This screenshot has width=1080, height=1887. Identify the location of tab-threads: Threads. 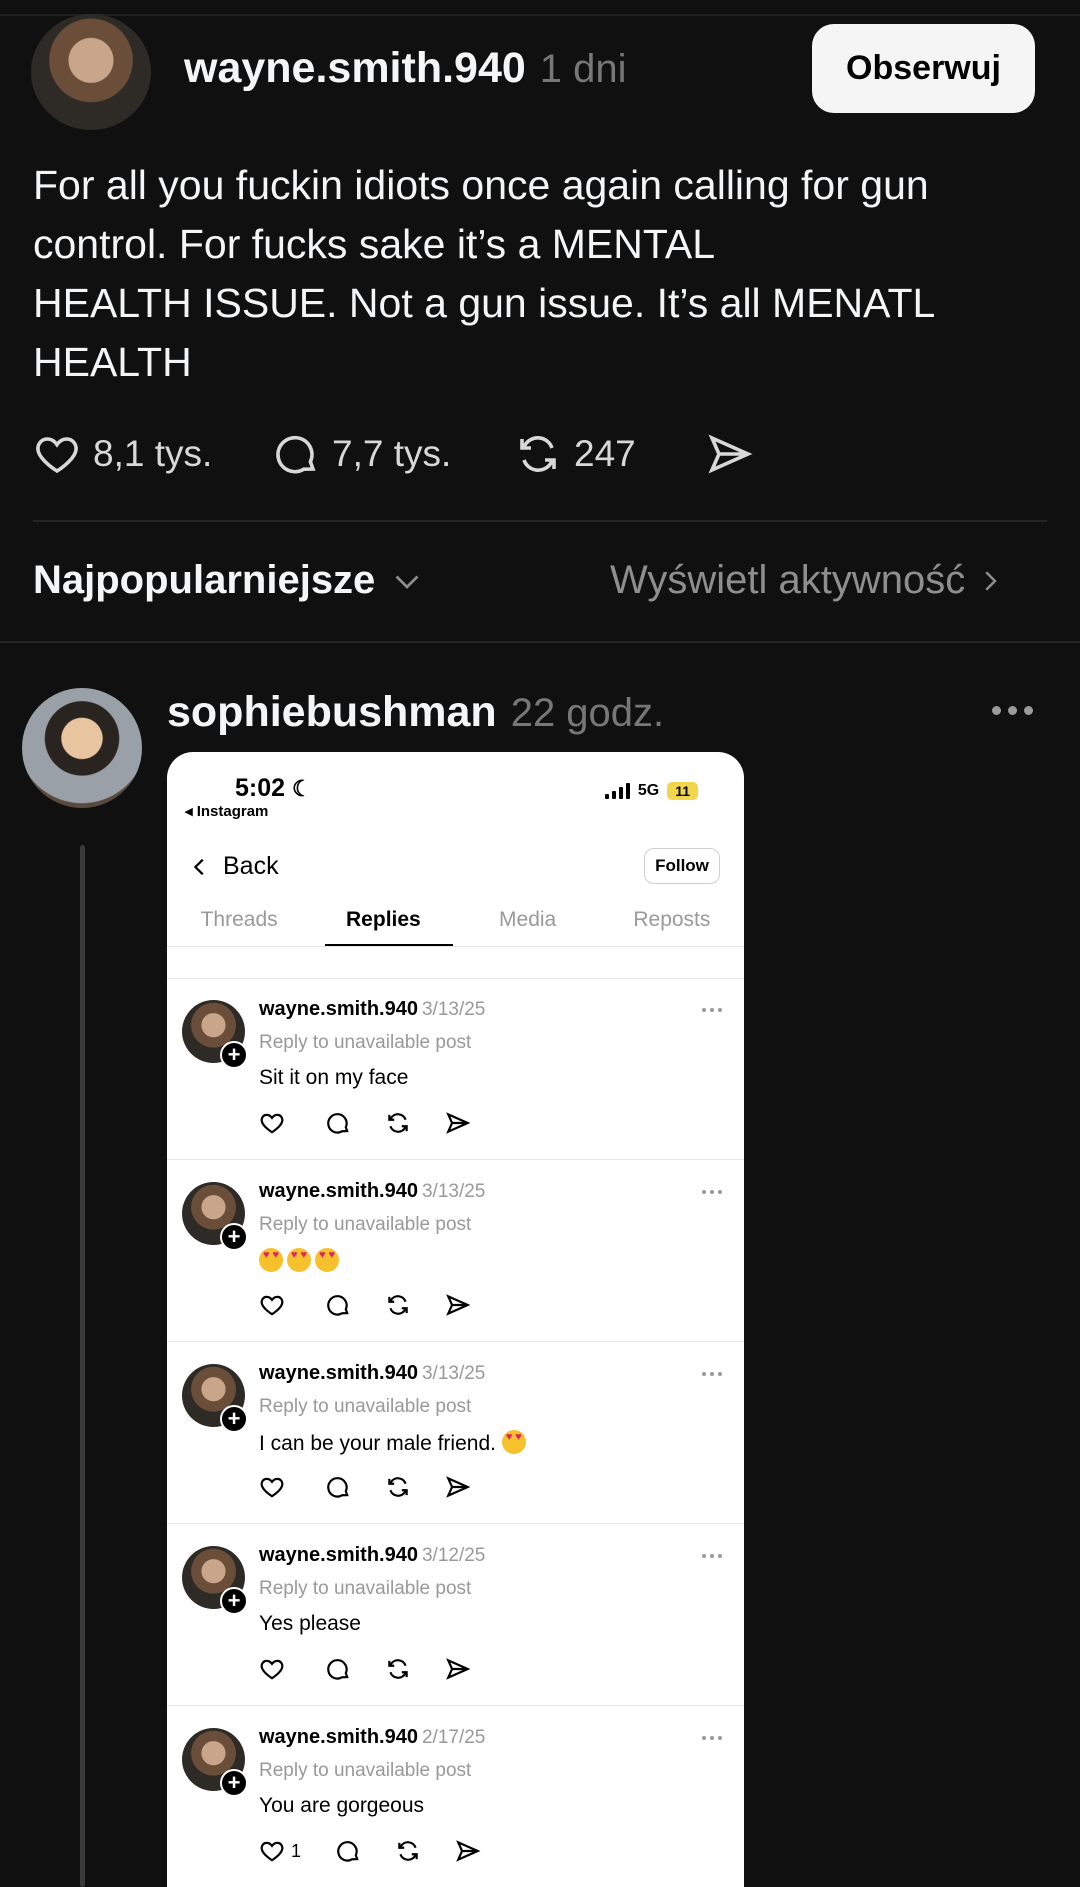
(239, 923).